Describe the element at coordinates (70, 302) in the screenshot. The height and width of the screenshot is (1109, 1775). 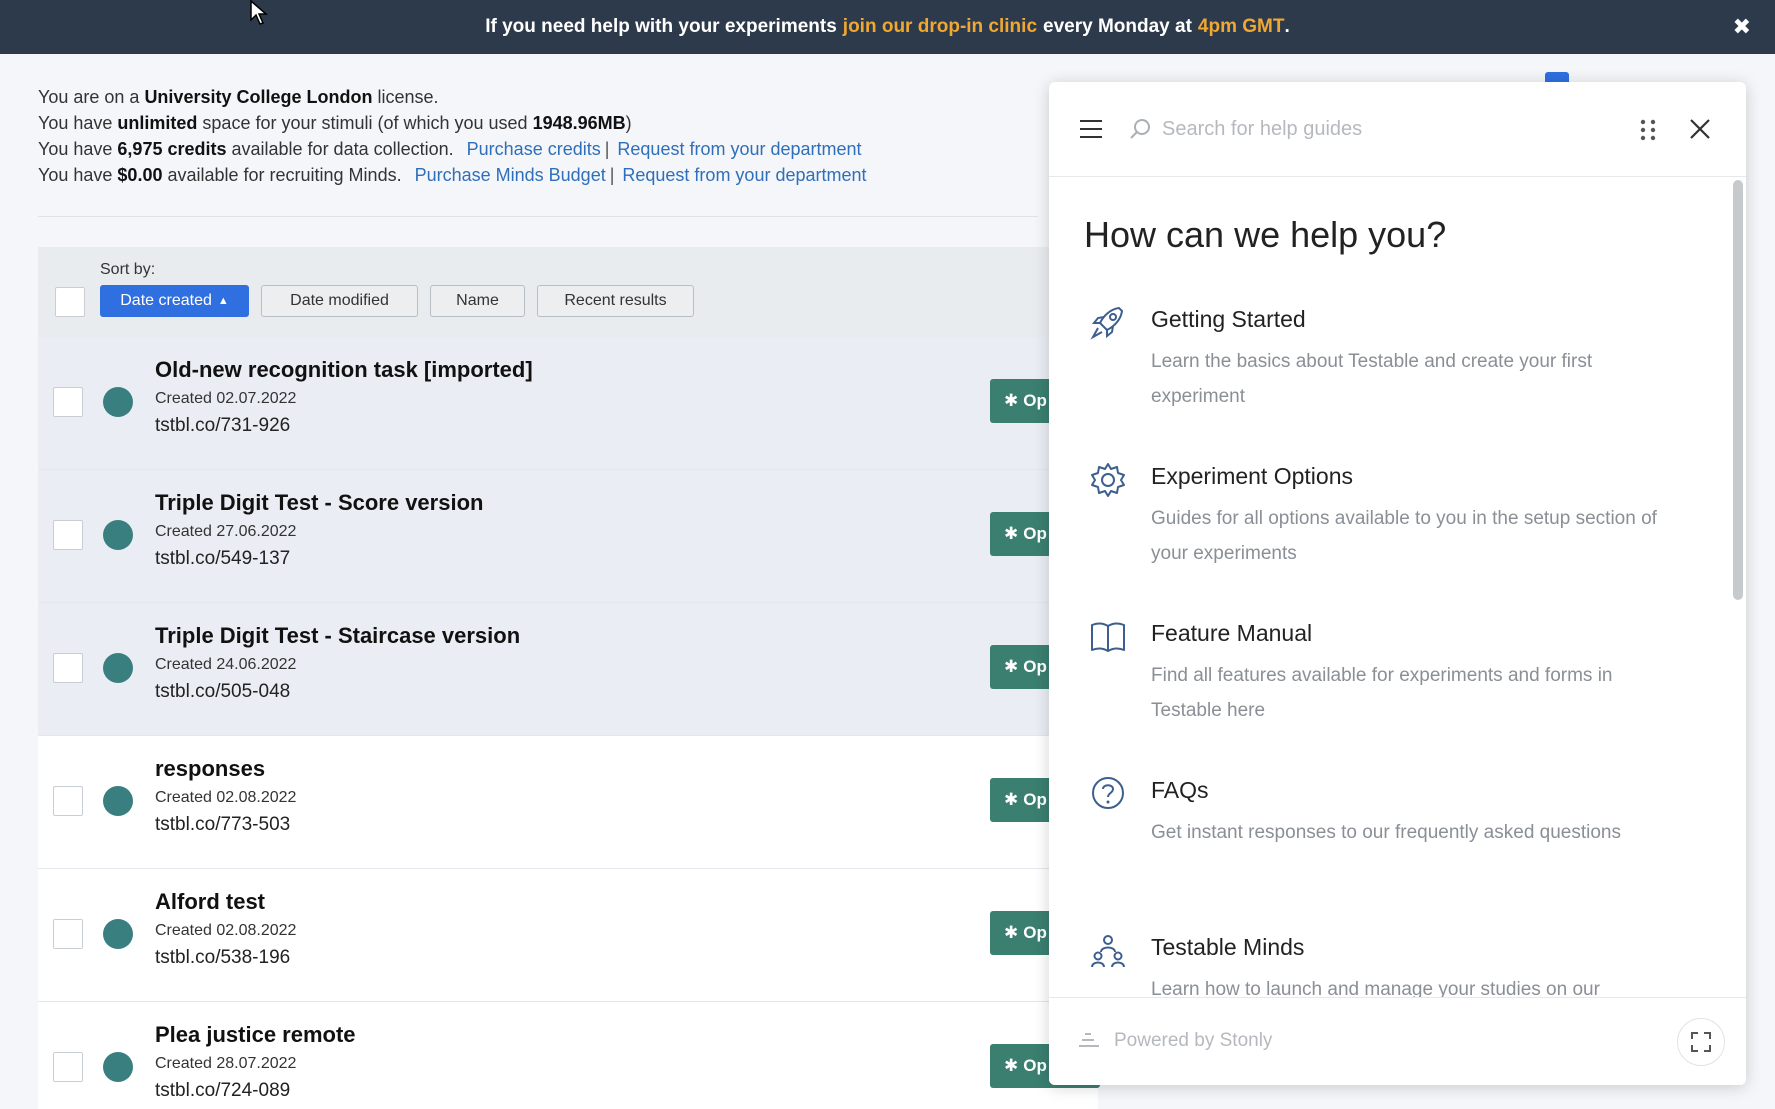
I see `select-all-checkbox` at that location.